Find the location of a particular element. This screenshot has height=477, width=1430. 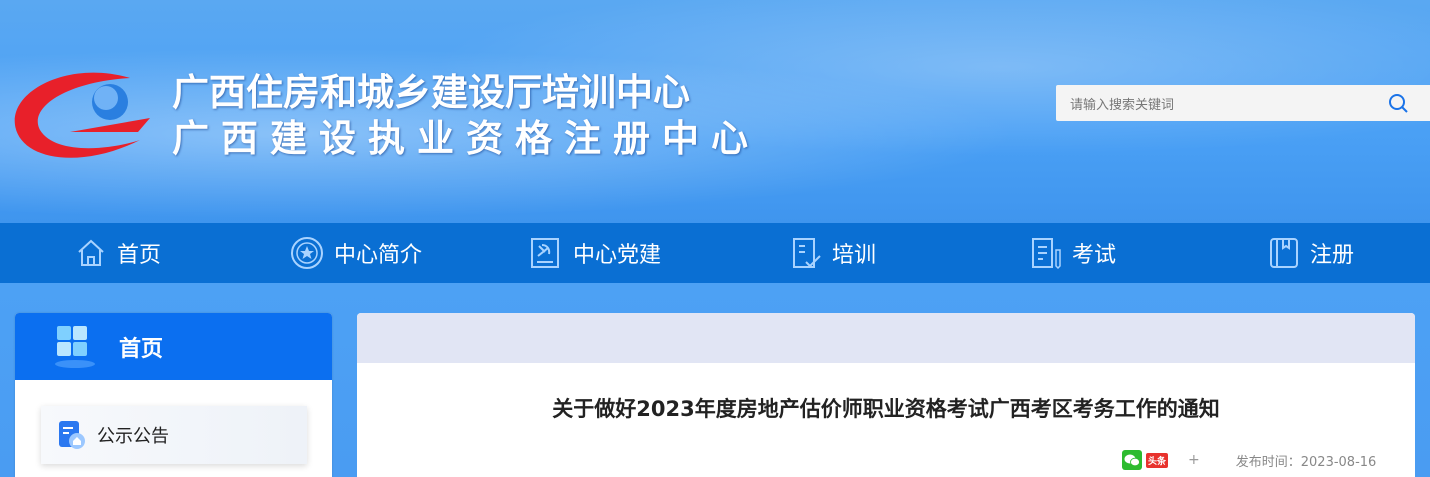

site-title-line1: 广西住房和城乡建设厅培训中心 is located at coordinates (431, 92).